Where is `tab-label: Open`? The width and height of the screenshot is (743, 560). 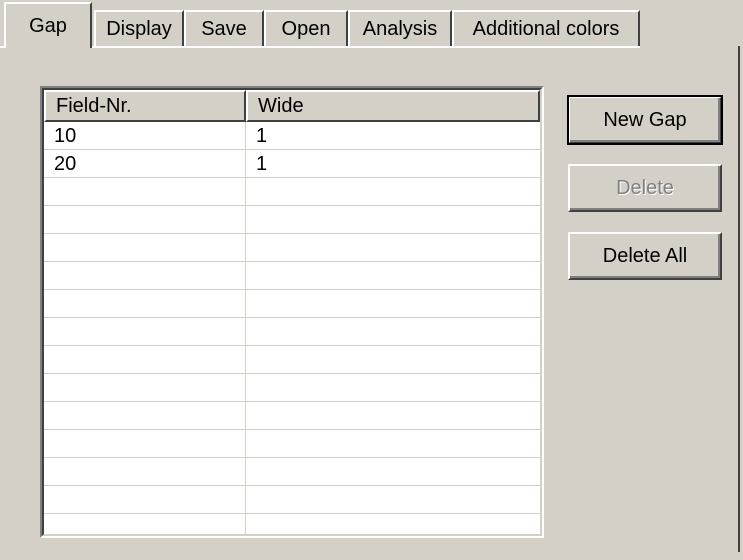 tab-label: Open is located at coordinates (306, 28).